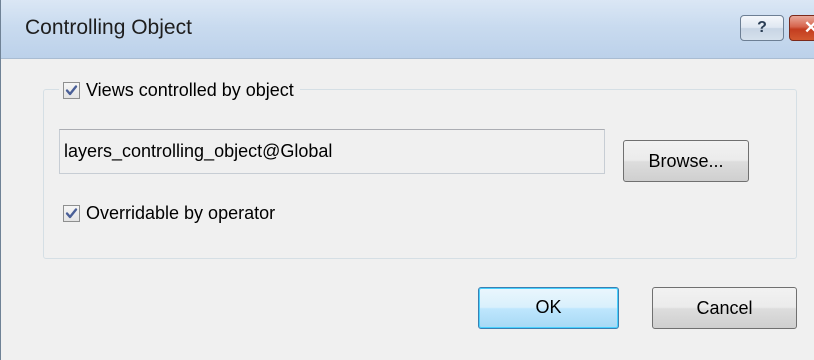 The image size is (814, 360). Describe the element at coordinates (190, 89) in the screenshot. I see `views-controlled-label: Views controlled by object` at that location.